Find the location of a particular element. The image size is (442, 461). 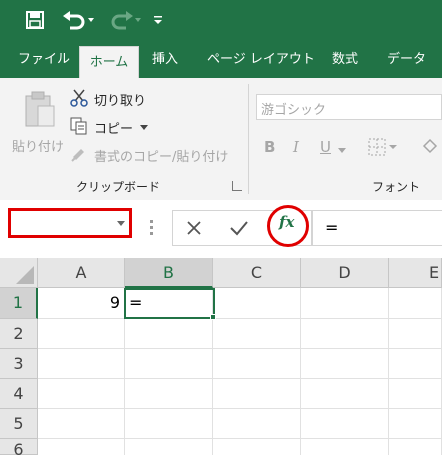

cell-b4 is located at coordinates (169, 394).